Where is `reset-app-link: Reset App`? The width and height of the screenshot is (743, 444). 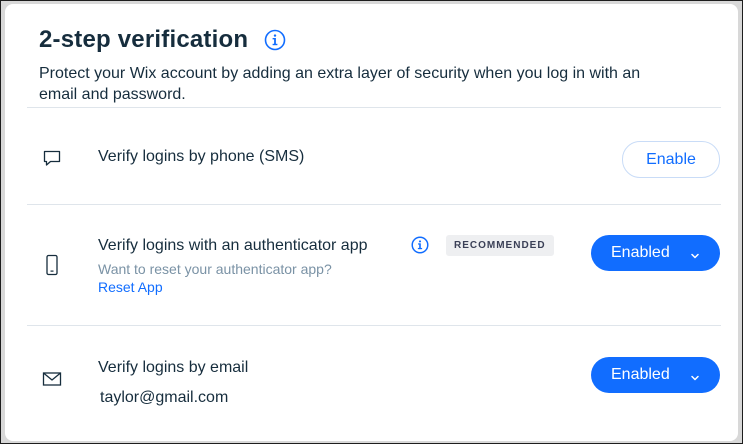 reset-app-link: Reset App is located at coordinates (130, 287).